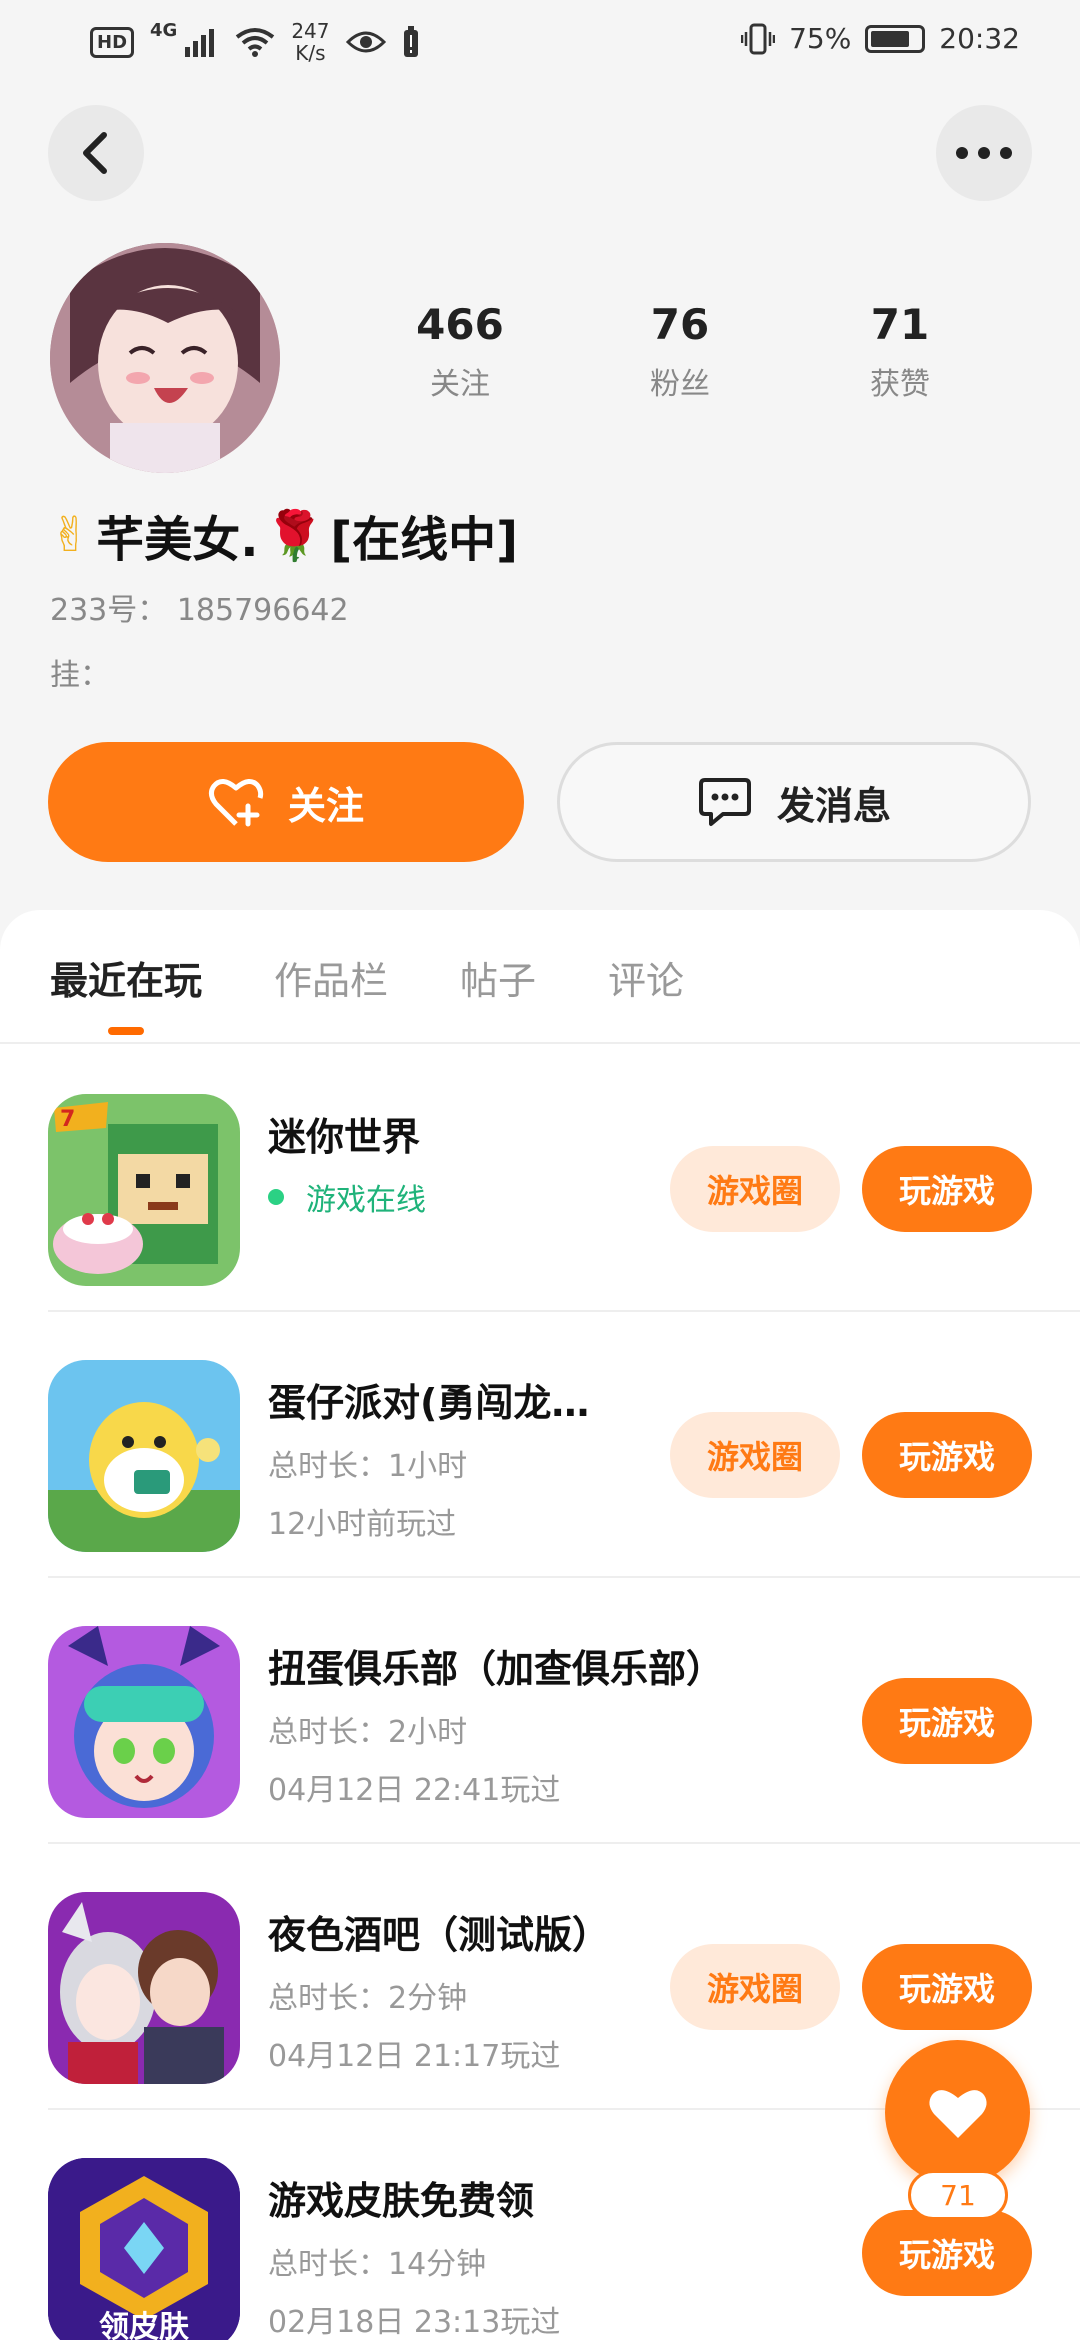  What do you see at coordinates (368, 1998) in the screenshot?
I see `play-duration: 总时长：2分钟` at bounding box center [368, 1998].